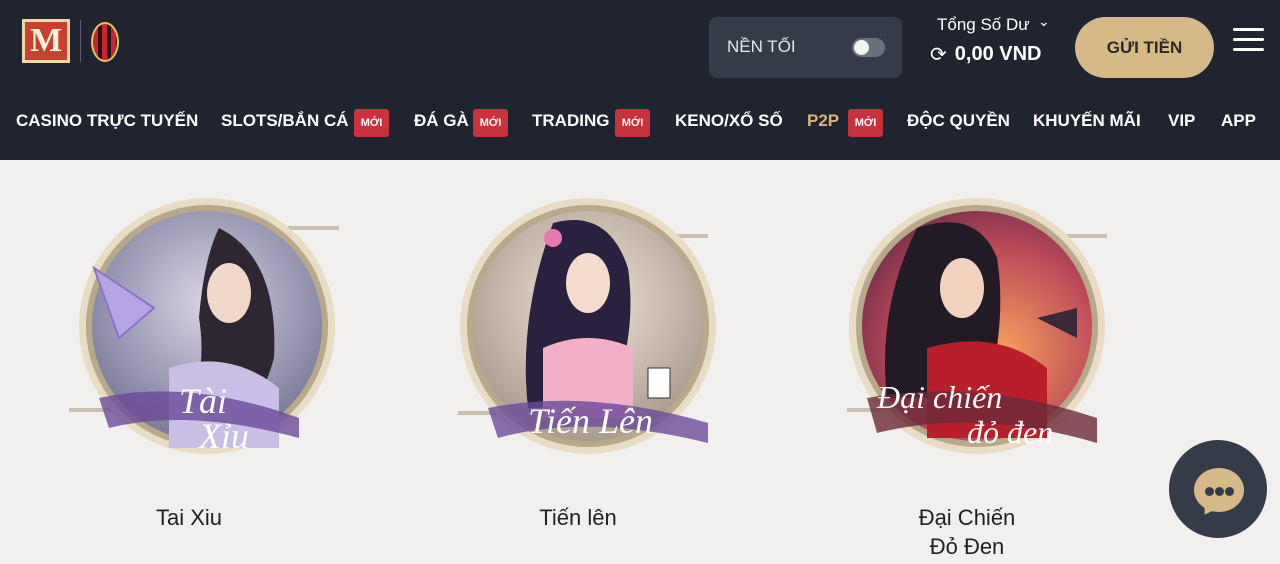 The width and height of the screenshot is (1280, 564). I want to click on nav-item-casino: CASINO TRỰC TUYẾN, so click(107, 121).